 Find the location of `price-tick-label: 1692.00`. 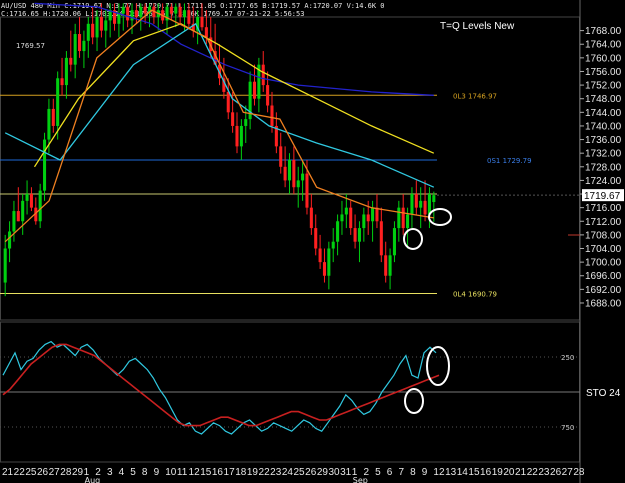

price-tick-label: 1692.00 is located at coordinates (603, 290).